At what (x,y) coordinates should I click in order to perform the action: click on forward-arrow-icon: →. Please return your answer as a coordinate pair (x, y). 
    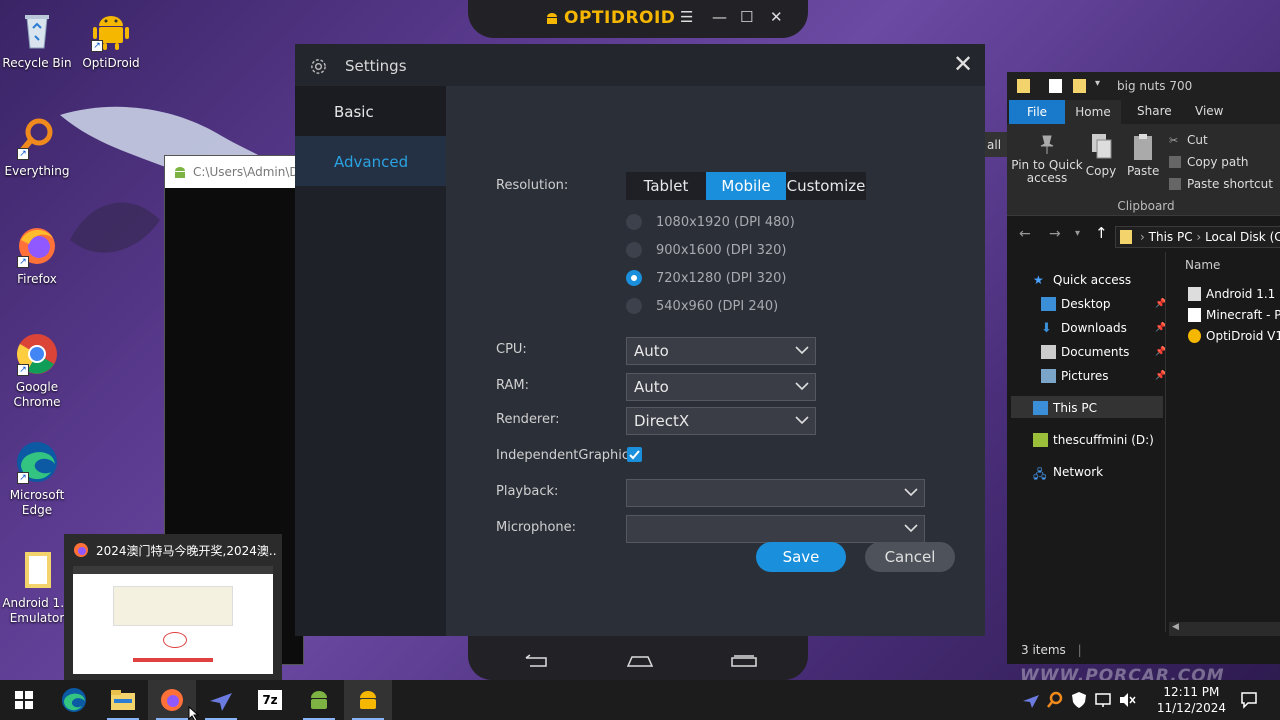
    Looking at the image, I should click on (1055, 234).